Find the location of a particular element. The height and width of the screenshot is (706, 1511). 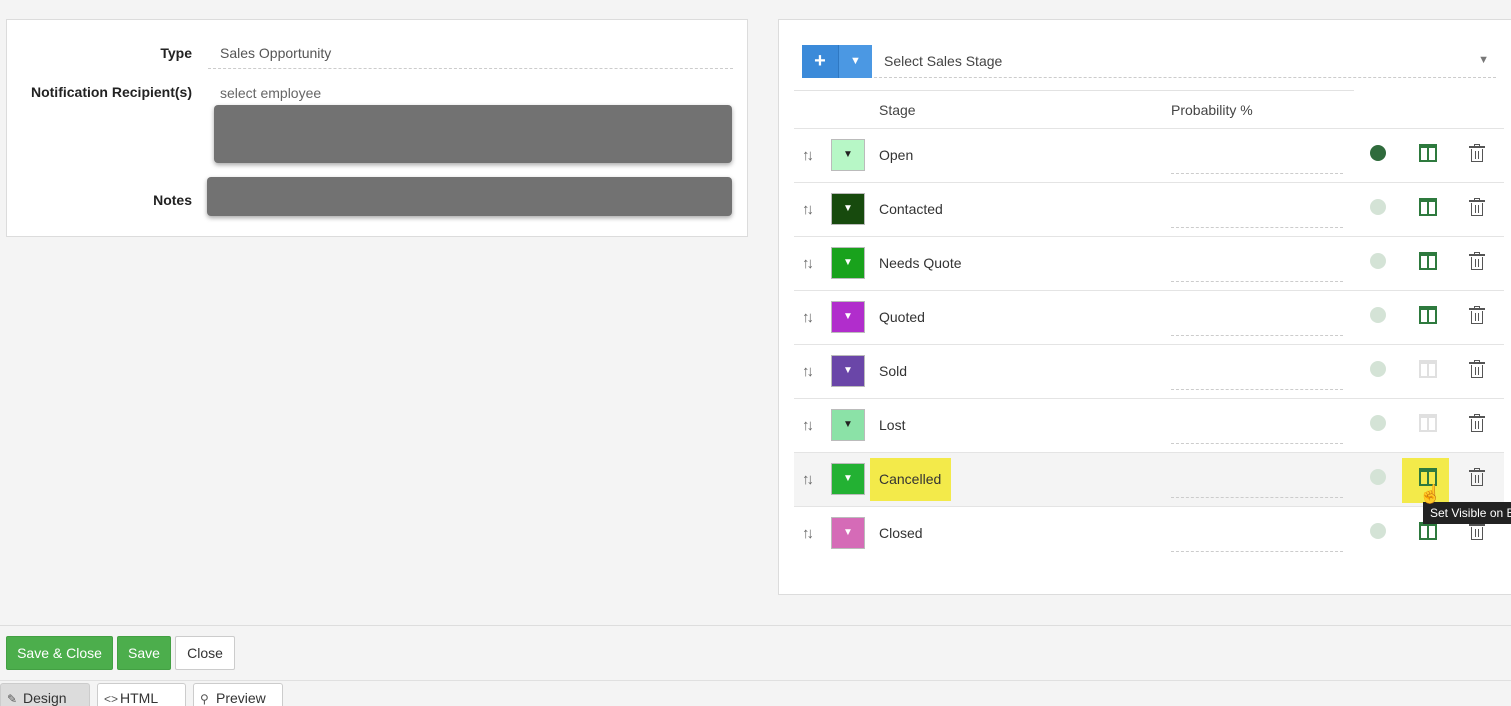

tab-preview: ⚲ Preview is located at coordinates (238, 694).